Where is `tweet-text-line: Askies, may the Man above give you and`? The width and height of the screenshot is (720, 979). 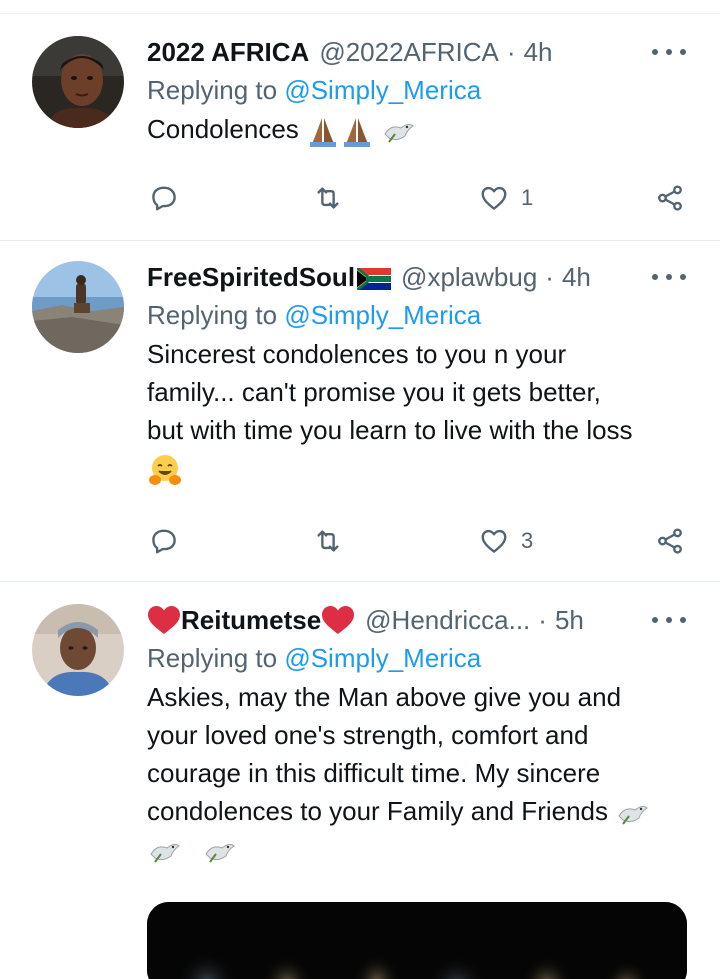
tweet-text-line: Askies, may the Man above give you and is located at coordinates (384, 697).